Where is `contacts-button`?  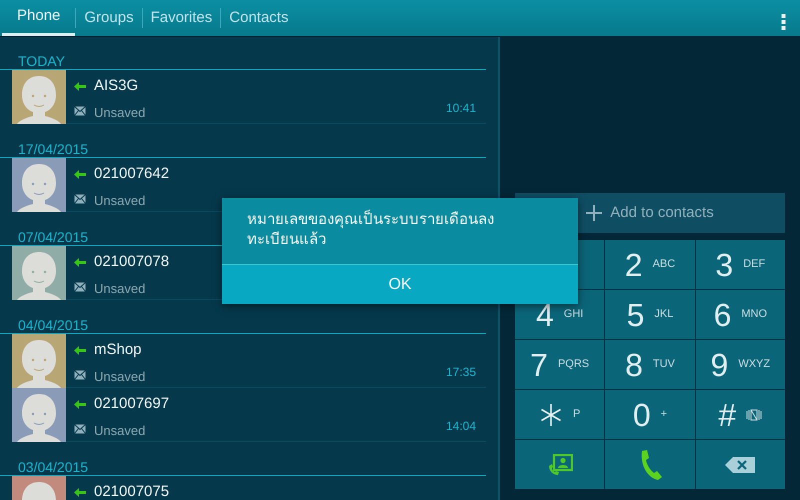 contacts-button is located at coordinates (559, 464).